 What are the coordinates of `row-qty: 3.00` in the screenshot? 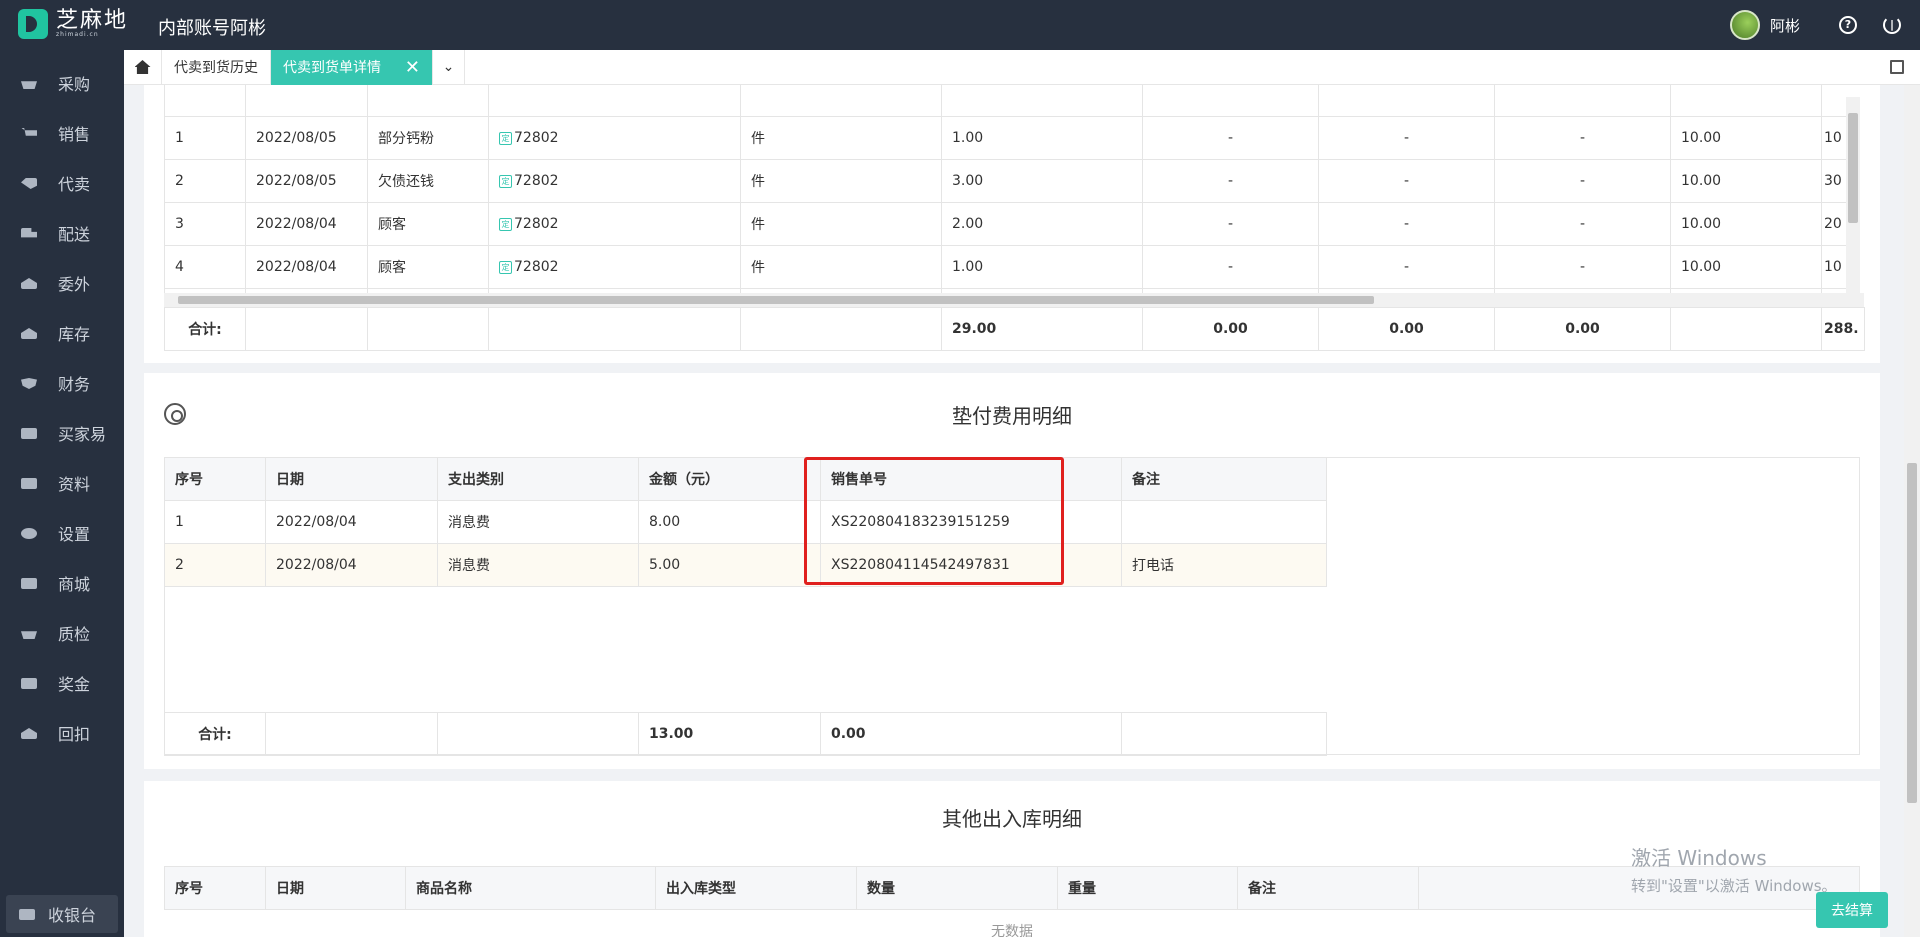 It's located at (1042, 181).